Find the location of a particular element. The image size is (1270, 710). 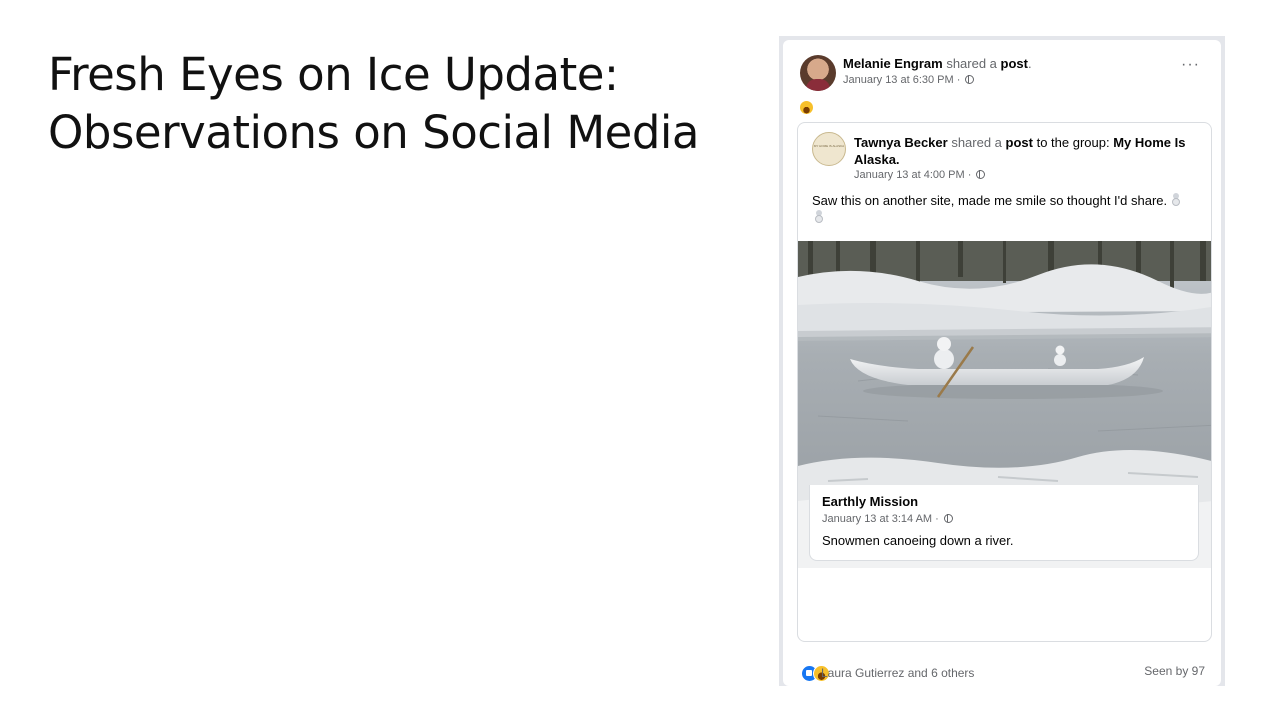

original-timestamp-text: January 13 at 3:14 AM · is located at coordinates (882, 519).